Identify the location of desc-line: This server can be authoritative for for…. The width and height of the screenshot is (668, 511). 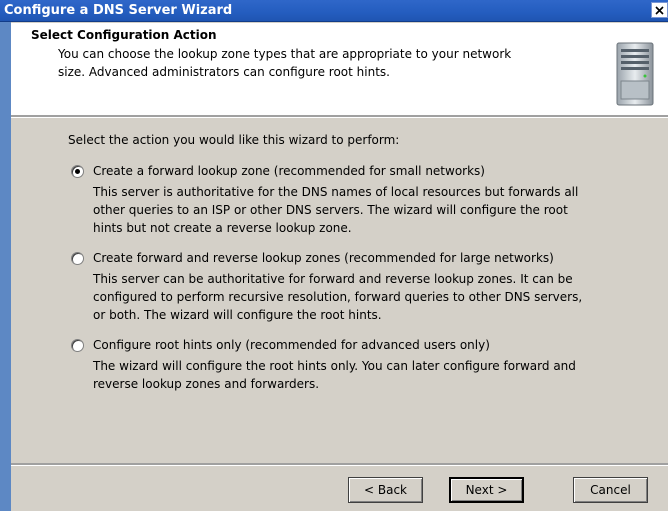
(333, 279).